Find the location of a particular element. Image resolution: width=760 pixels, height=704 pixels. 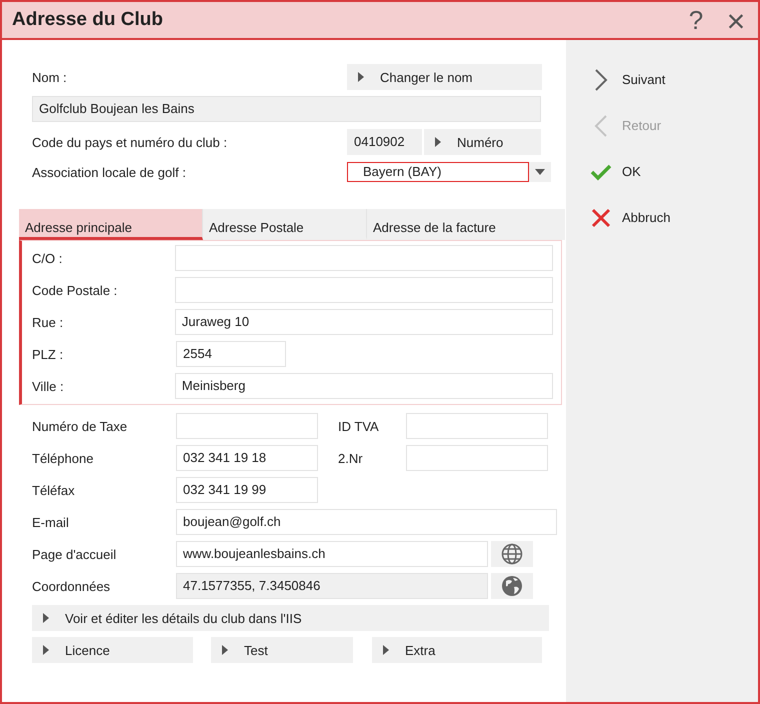

close-icon is located at coordinates (601, 218).